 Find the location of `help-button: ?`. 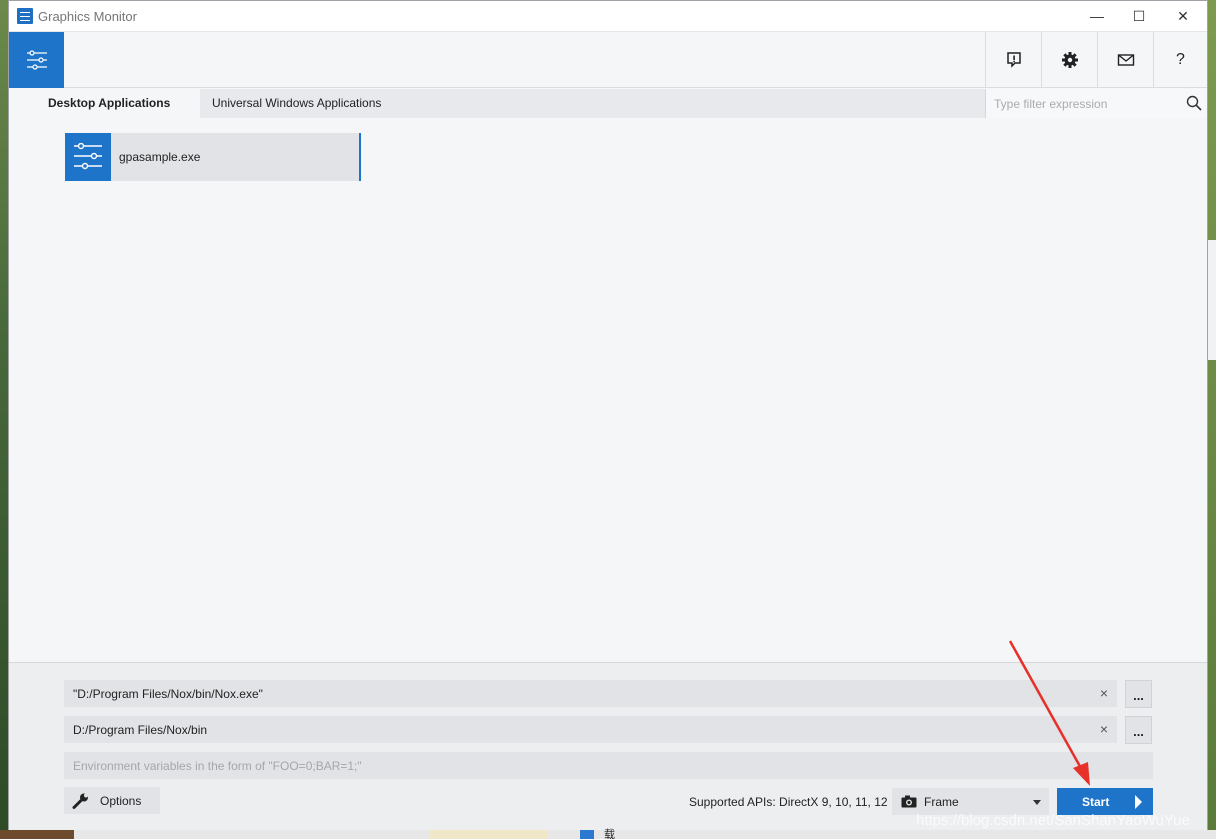

help-button: ? is located at coordinates (1180, 60).